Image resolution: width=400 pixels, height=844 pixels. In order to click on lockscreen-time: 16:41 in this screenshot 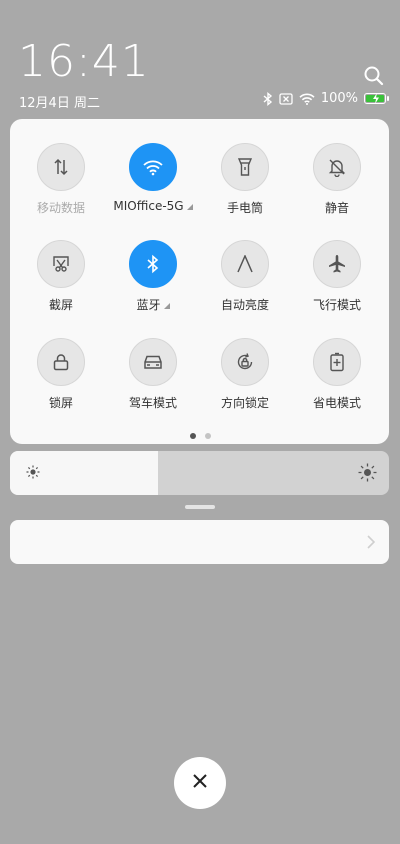, I will do `click(84, 61)`.